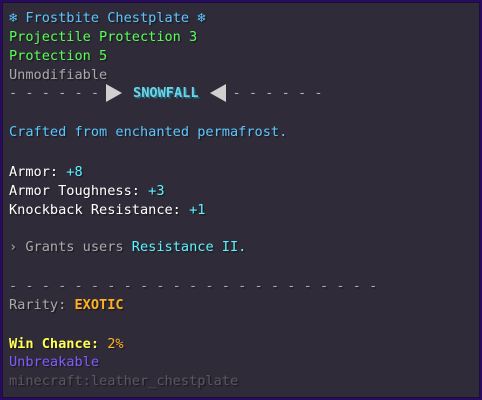 The height and width of the screenshot is (400, 482). I want to click on ability-effect: Resistance II., so click(189, 247).